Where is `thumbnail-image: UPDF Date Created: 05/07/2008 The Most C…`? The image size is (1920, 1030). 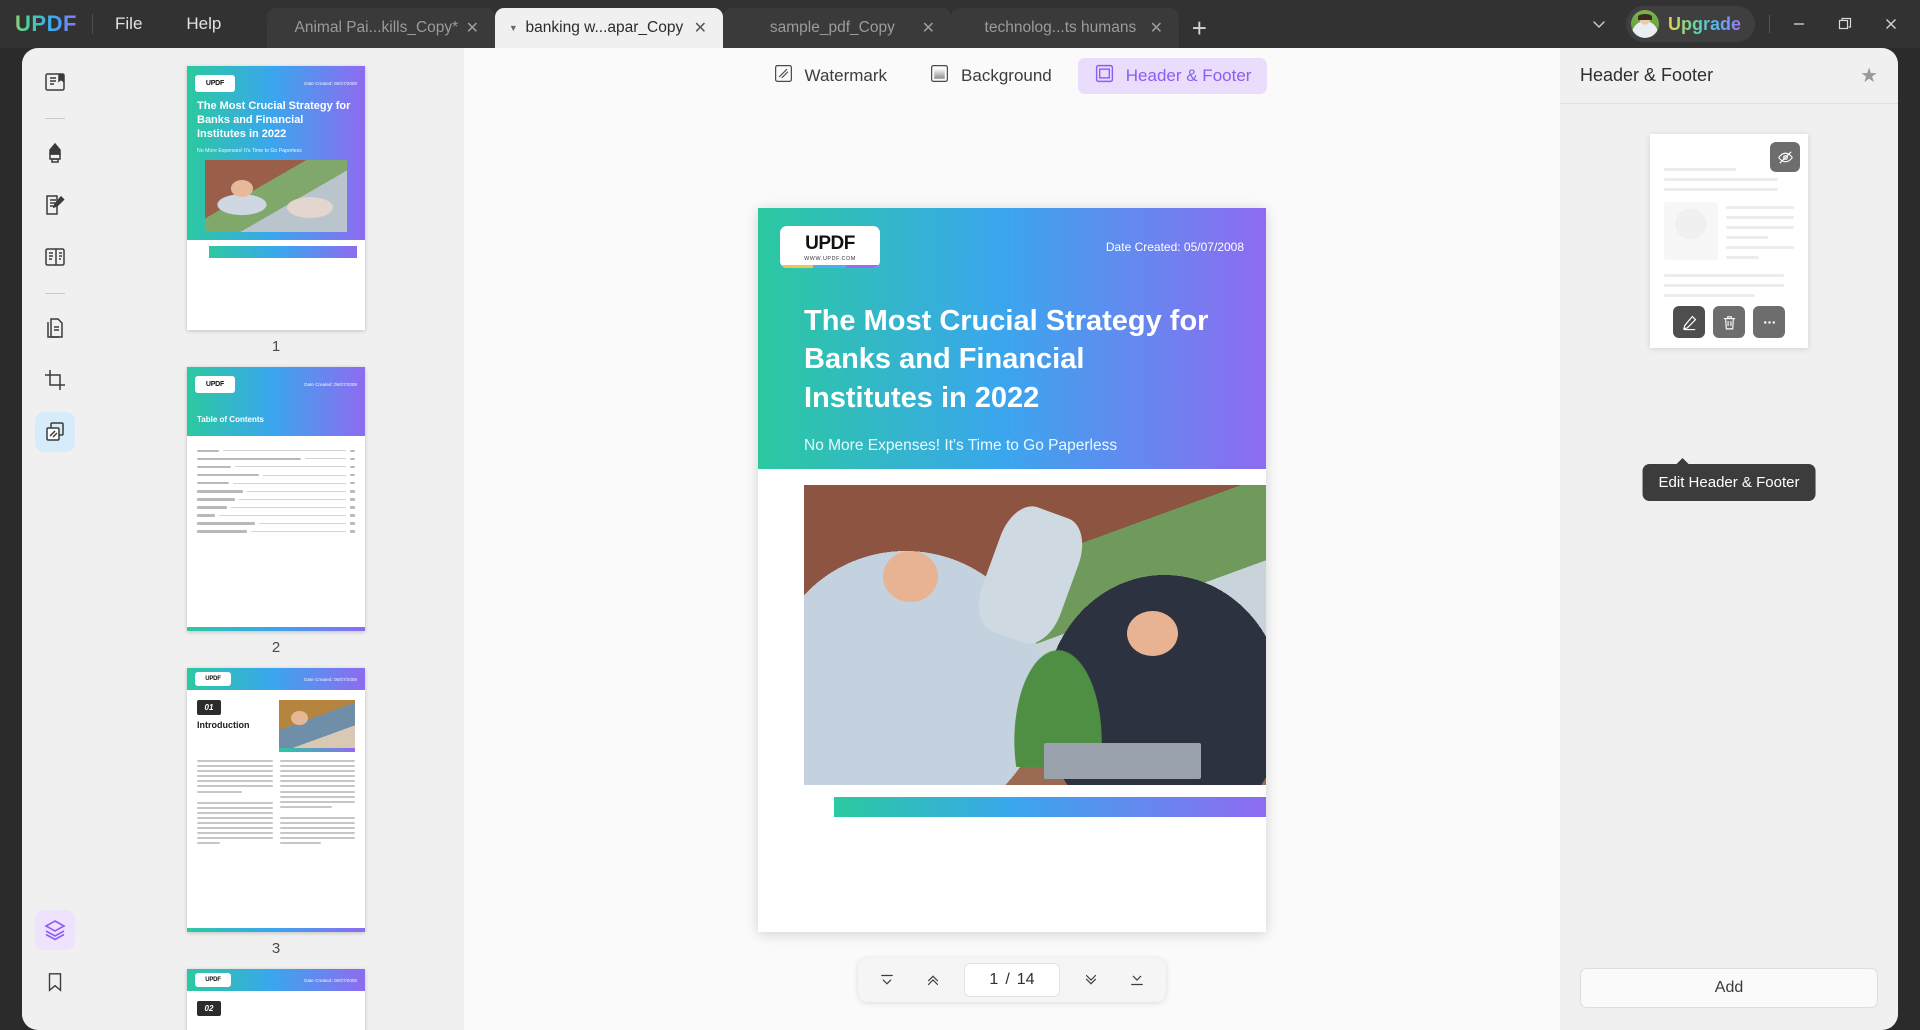
thumbnail-image: UPDF Date Created: 05/07/2008 The Most C… is located at coordinates (276, 198).